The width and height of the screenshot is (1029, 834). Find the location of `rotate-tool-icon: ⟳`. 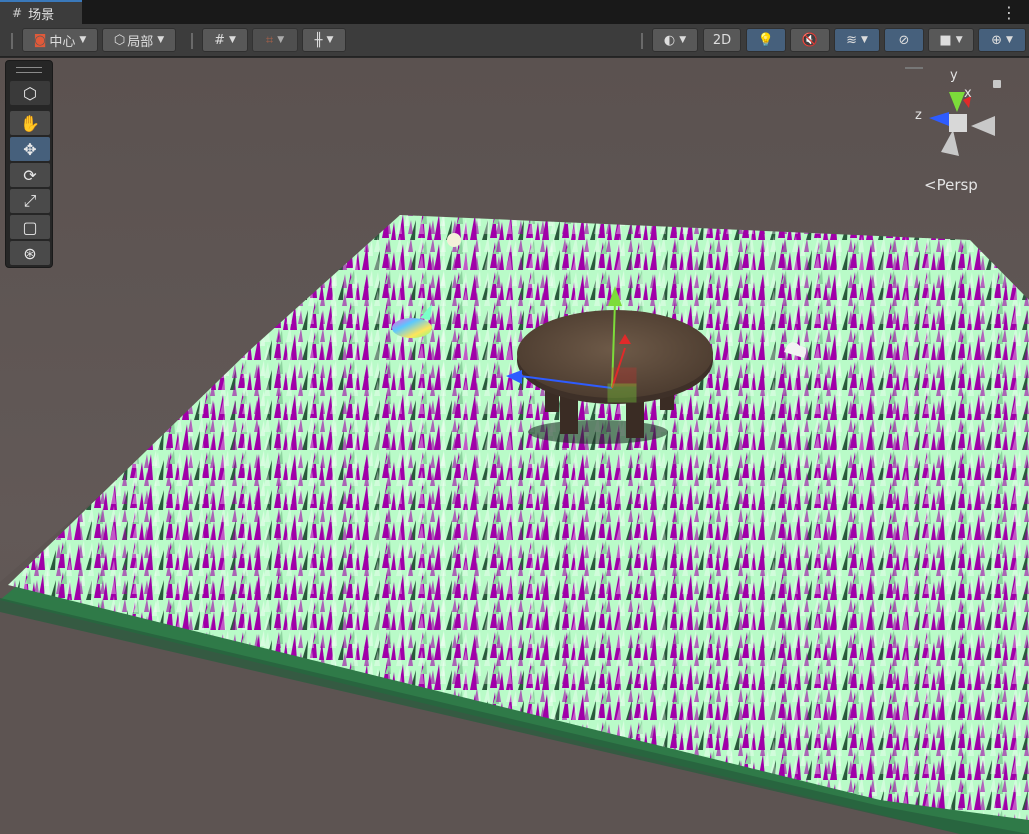

rotate-tool-icon: ⟳ is located at coordinates (30, 175).